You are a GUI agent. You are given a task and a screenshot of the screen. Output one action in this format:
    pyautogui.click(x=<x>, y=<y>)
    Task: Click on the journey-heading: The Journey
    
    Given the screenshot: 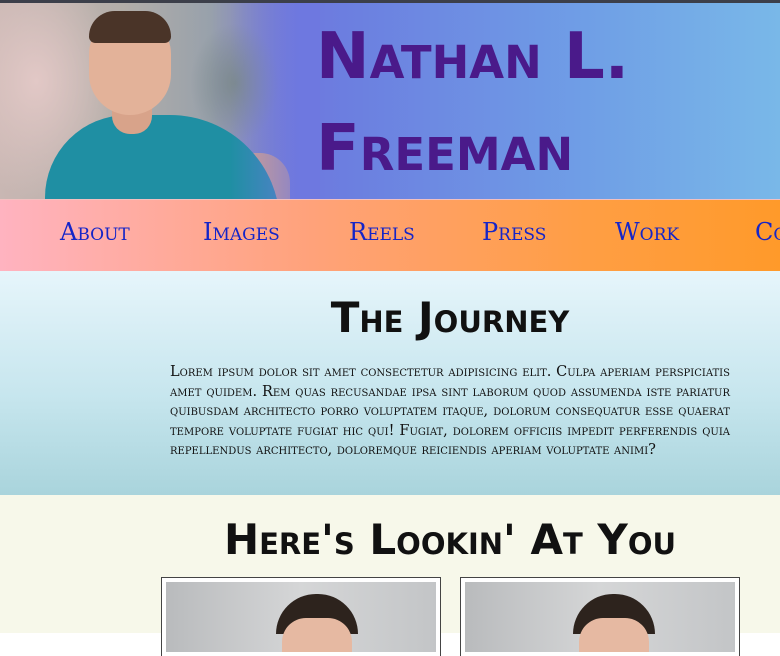 What is the action you would take?
    pyautogui.click(x=450, y=317)
    